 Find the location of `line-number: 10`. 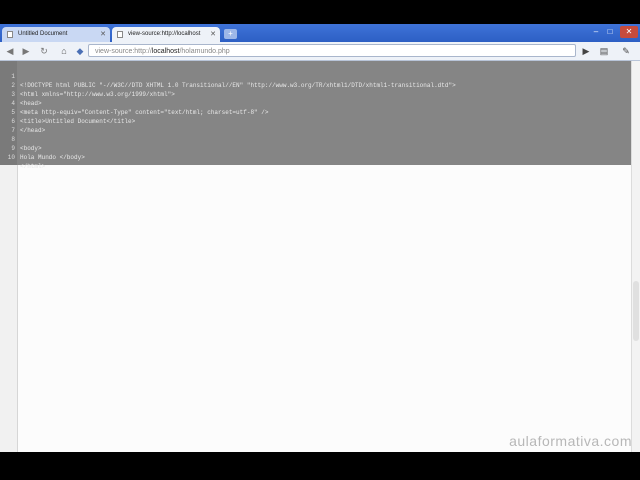

line-number: 10 is located at coordinates (11, 157).